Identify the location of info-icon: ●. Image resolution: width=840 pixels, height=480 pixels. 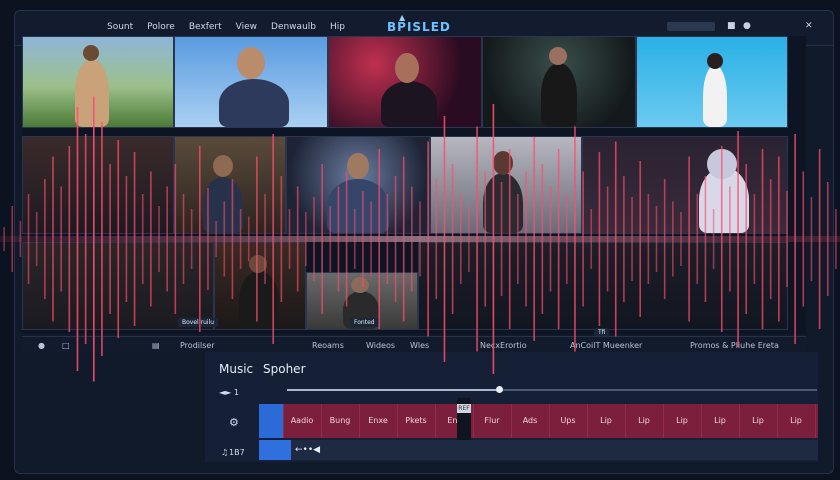
(747, 26).